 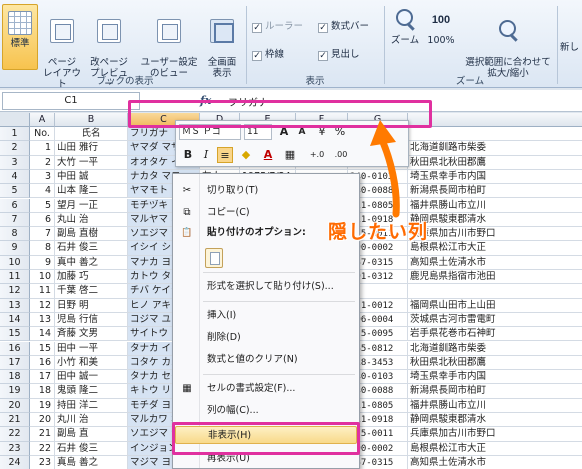 I want to click on menu-insert: 挿入(I), so click(x=266, y=316).